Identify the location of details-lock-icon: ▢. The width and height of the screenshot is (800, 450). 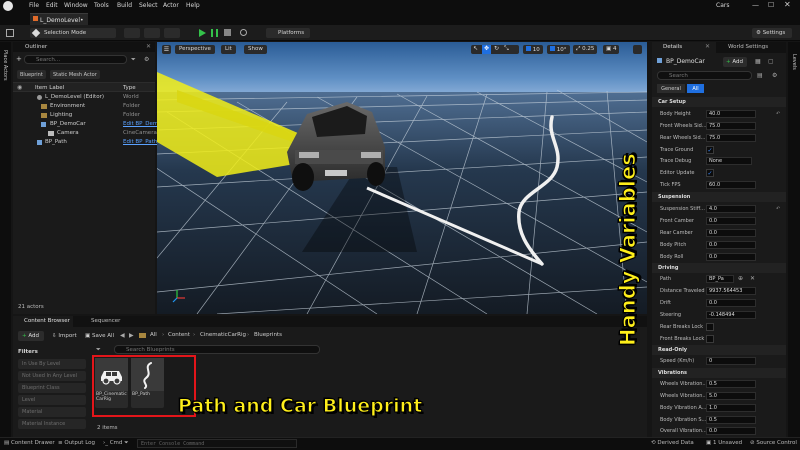
(771, 61).